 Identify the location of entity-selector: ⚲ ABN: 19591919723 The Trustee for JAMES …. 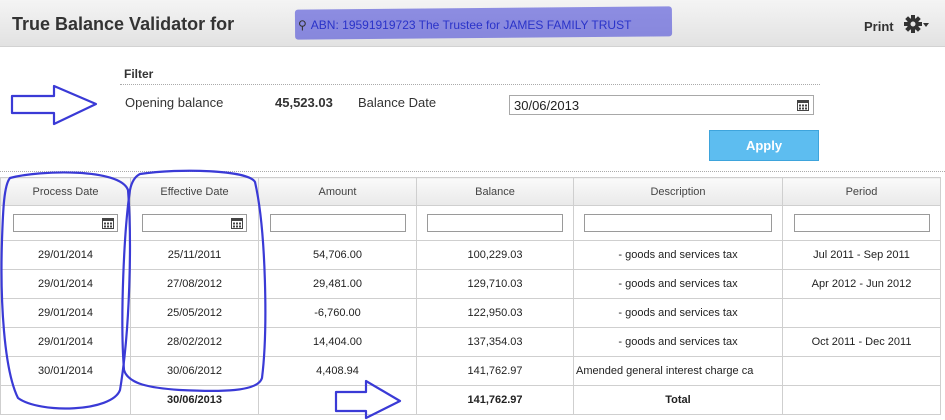
(464, 25).